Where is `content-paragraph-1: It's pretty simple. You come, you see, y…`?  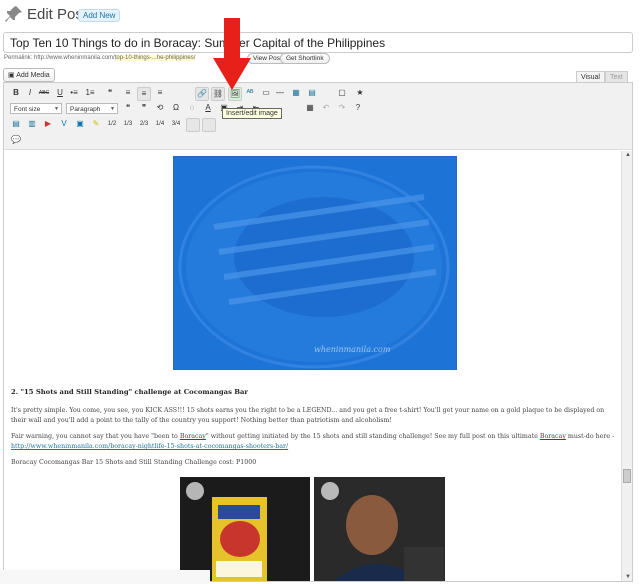 content-paragraph-1: It's pretty simple. You come, you see, y… is located at coordinates (308, 415).